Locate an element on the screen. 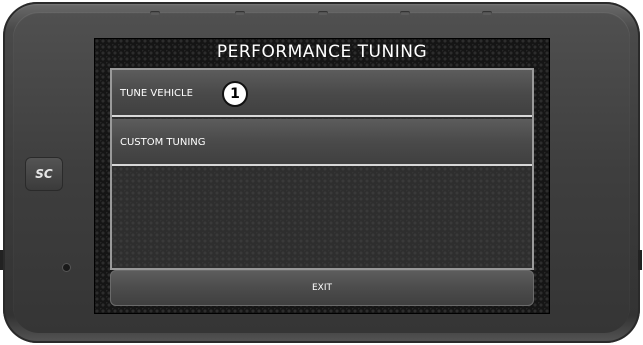 This screenshot has height=345, width=643. menu-item-label: CUSTOM TUNING is located at coordinates (163, 142).